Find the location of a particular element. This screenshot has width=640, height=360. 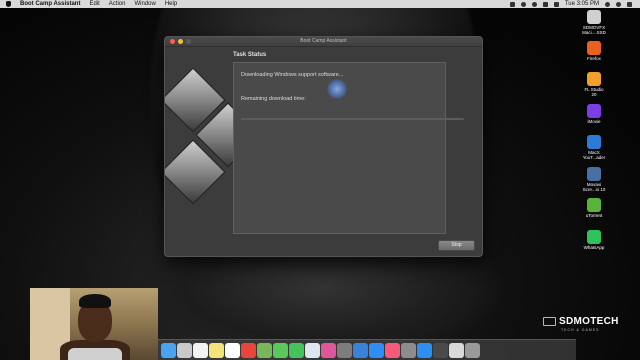

preview-icon is located at coordinates (312, 350).